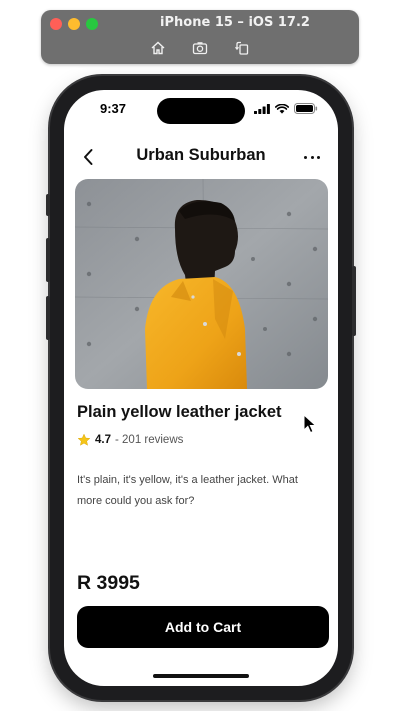  What do you see at coordinates (235, 22) in the screenshot?
I see `simulator-title: iPhone 15 – iOS 17.2` at bounding box center [235, 22].